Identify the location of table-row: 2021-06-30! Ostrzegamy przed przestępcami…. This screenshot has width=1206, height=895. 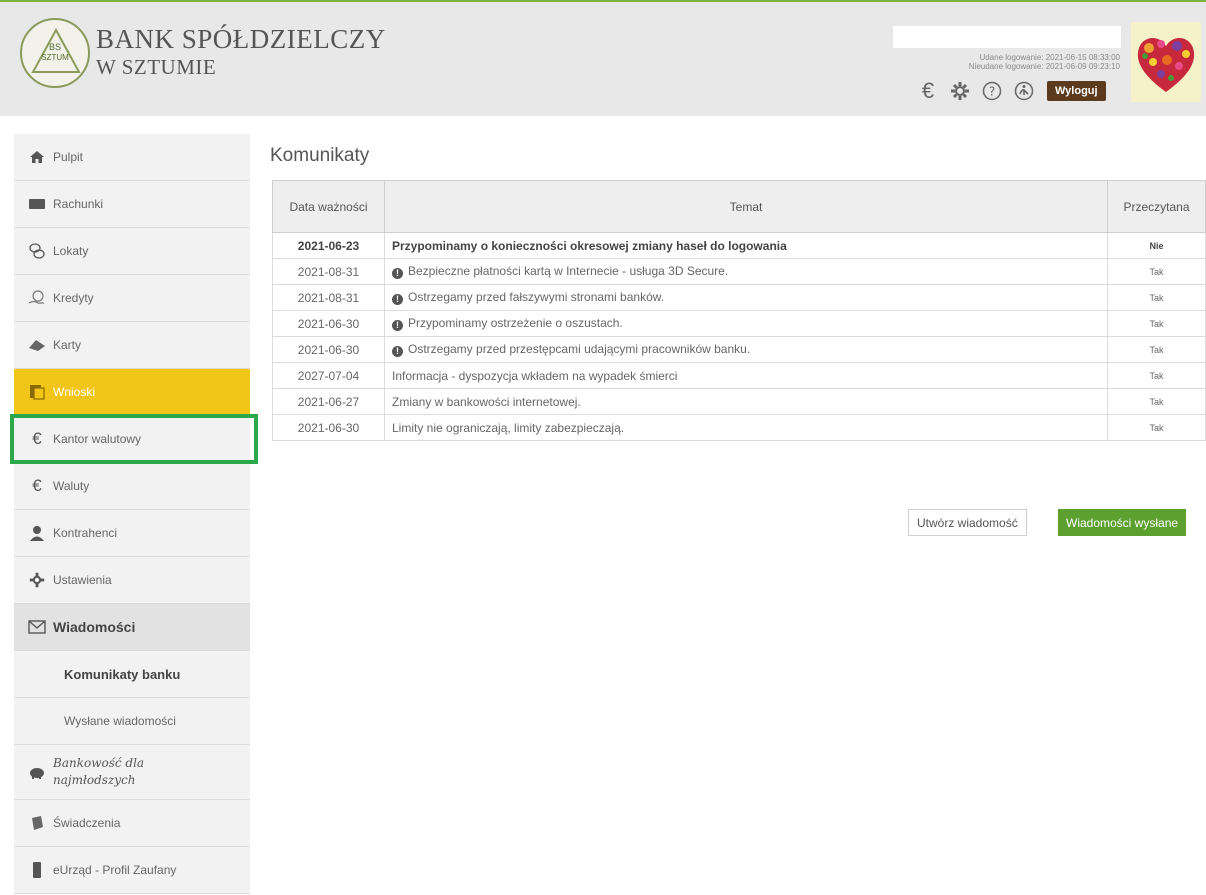
(739, 349).